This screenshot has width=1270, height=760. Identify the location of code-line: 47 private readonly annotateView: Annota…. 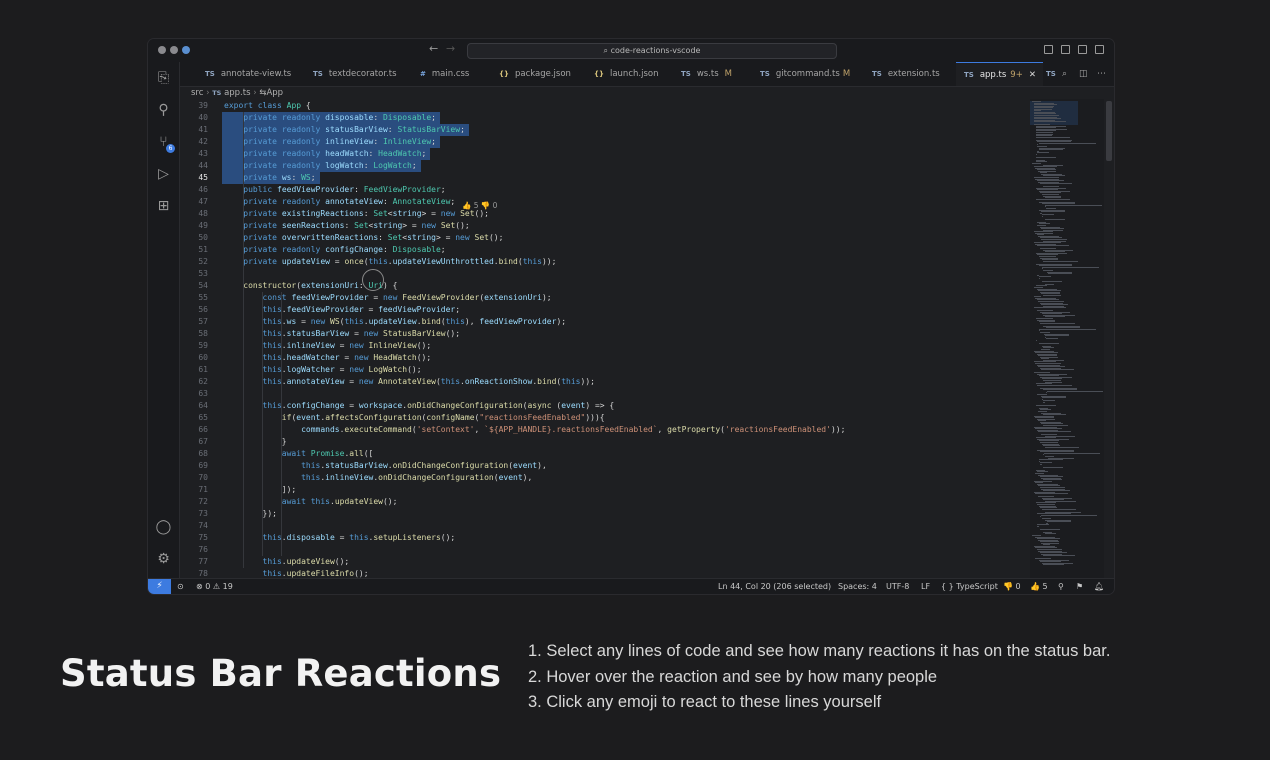
(605, 202).